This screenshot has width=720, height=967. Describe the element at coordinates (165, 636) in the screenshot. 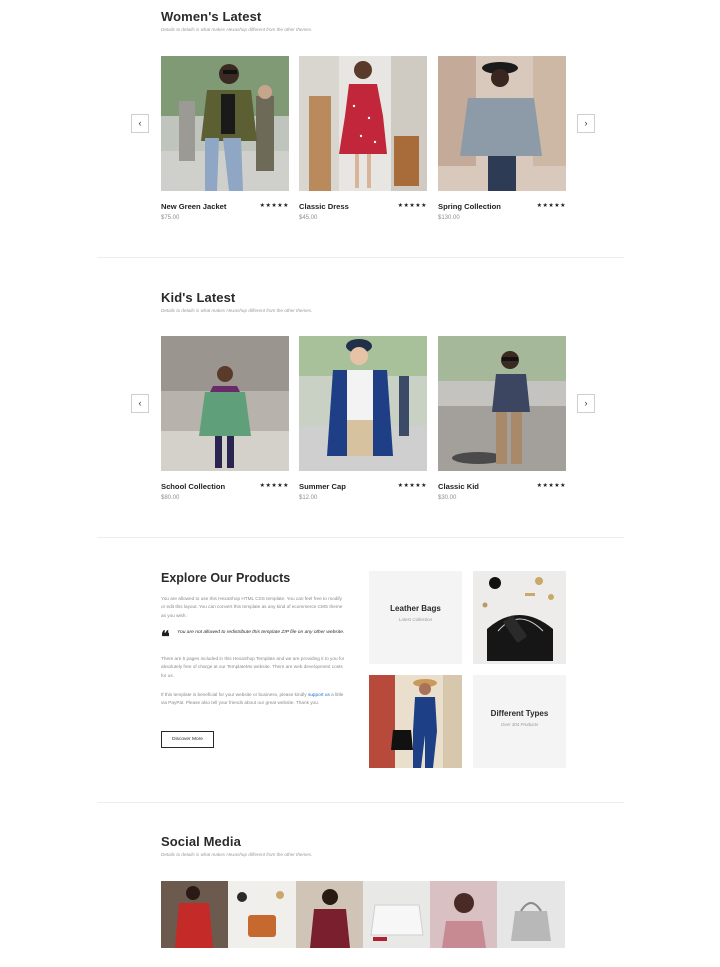

I see `quote-icon: ❝` at that location.